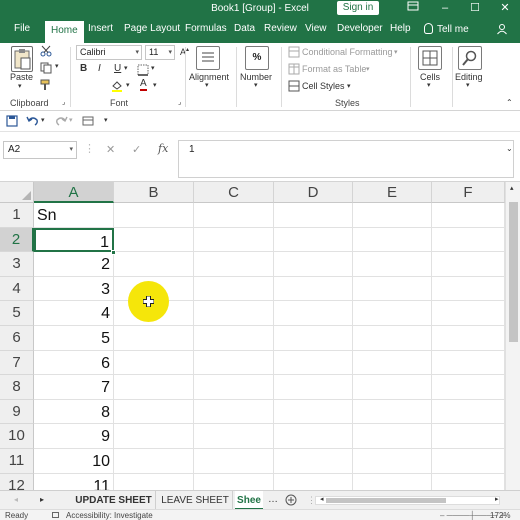 The height and width of the screenshot is (520, 520). I want to click on tell-me-box: Tell me, so click(446, 29).